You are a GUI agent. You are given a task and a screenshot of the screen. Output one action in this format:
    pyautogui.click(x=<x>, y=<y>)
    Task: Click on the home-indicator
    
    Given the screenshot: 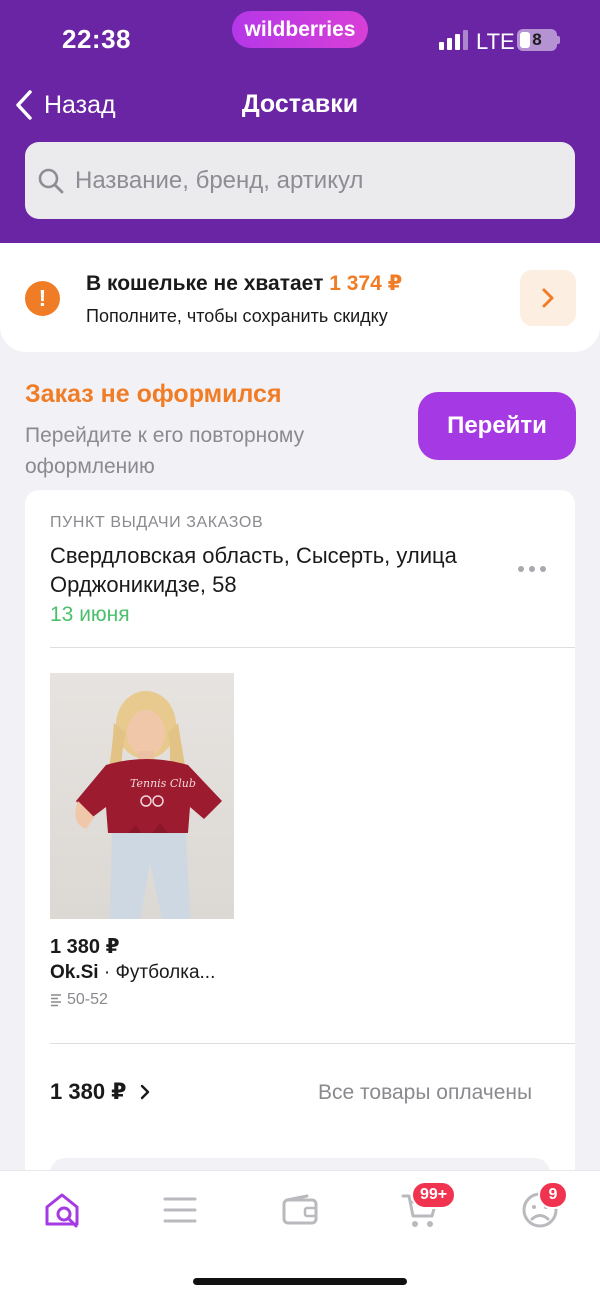 What is the action you would take?
    pyautogui.click(x=300, y=1281)
    